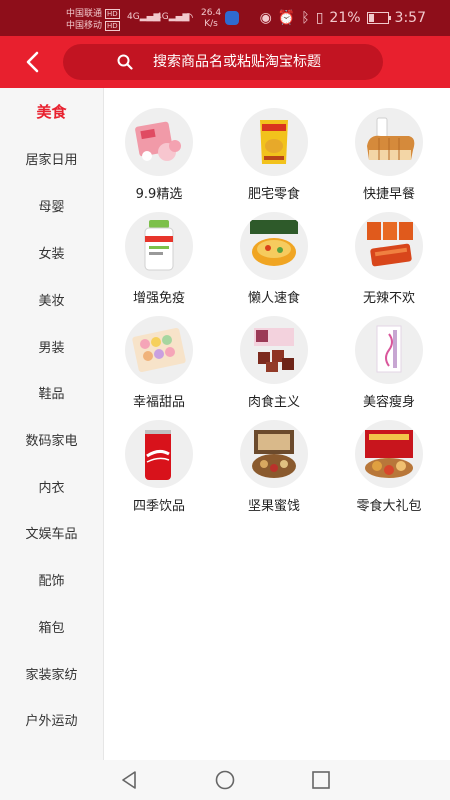 Image resolution: width=450 pixels, height=800 pixels. I want to click on category-tile: 懒人速食, so click(274, 259).